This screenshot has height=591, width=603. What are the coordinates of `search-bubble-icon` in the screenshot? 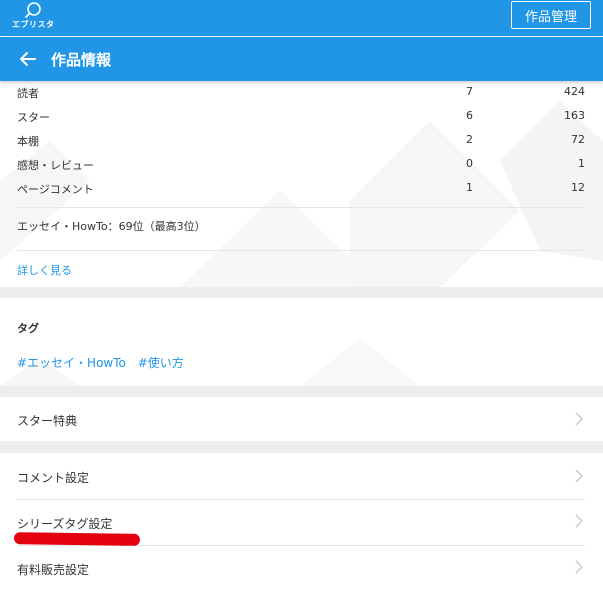 It's located at (33, 10).